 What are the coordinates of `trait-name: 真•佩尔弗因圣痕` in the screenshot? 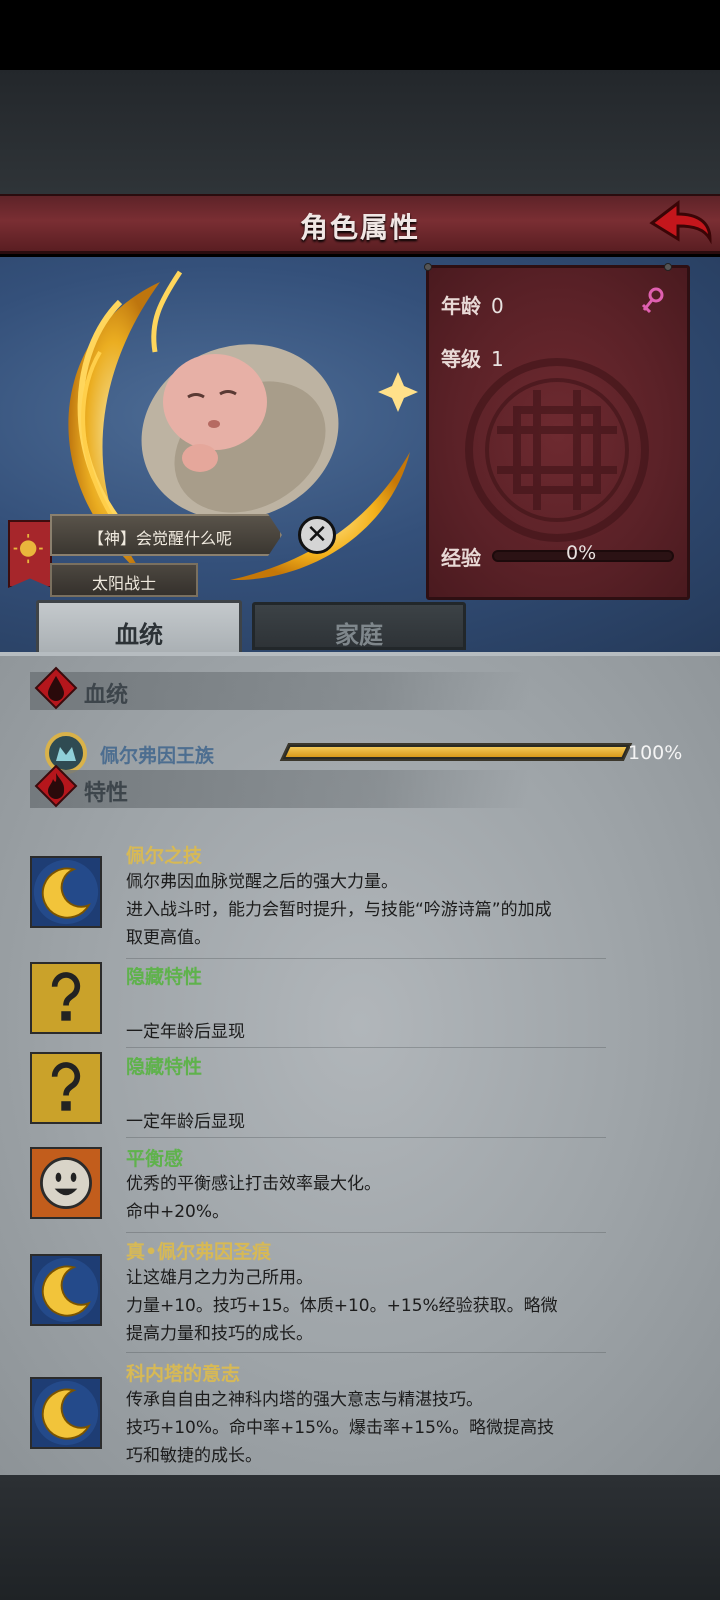 It's located at (199, 1252).